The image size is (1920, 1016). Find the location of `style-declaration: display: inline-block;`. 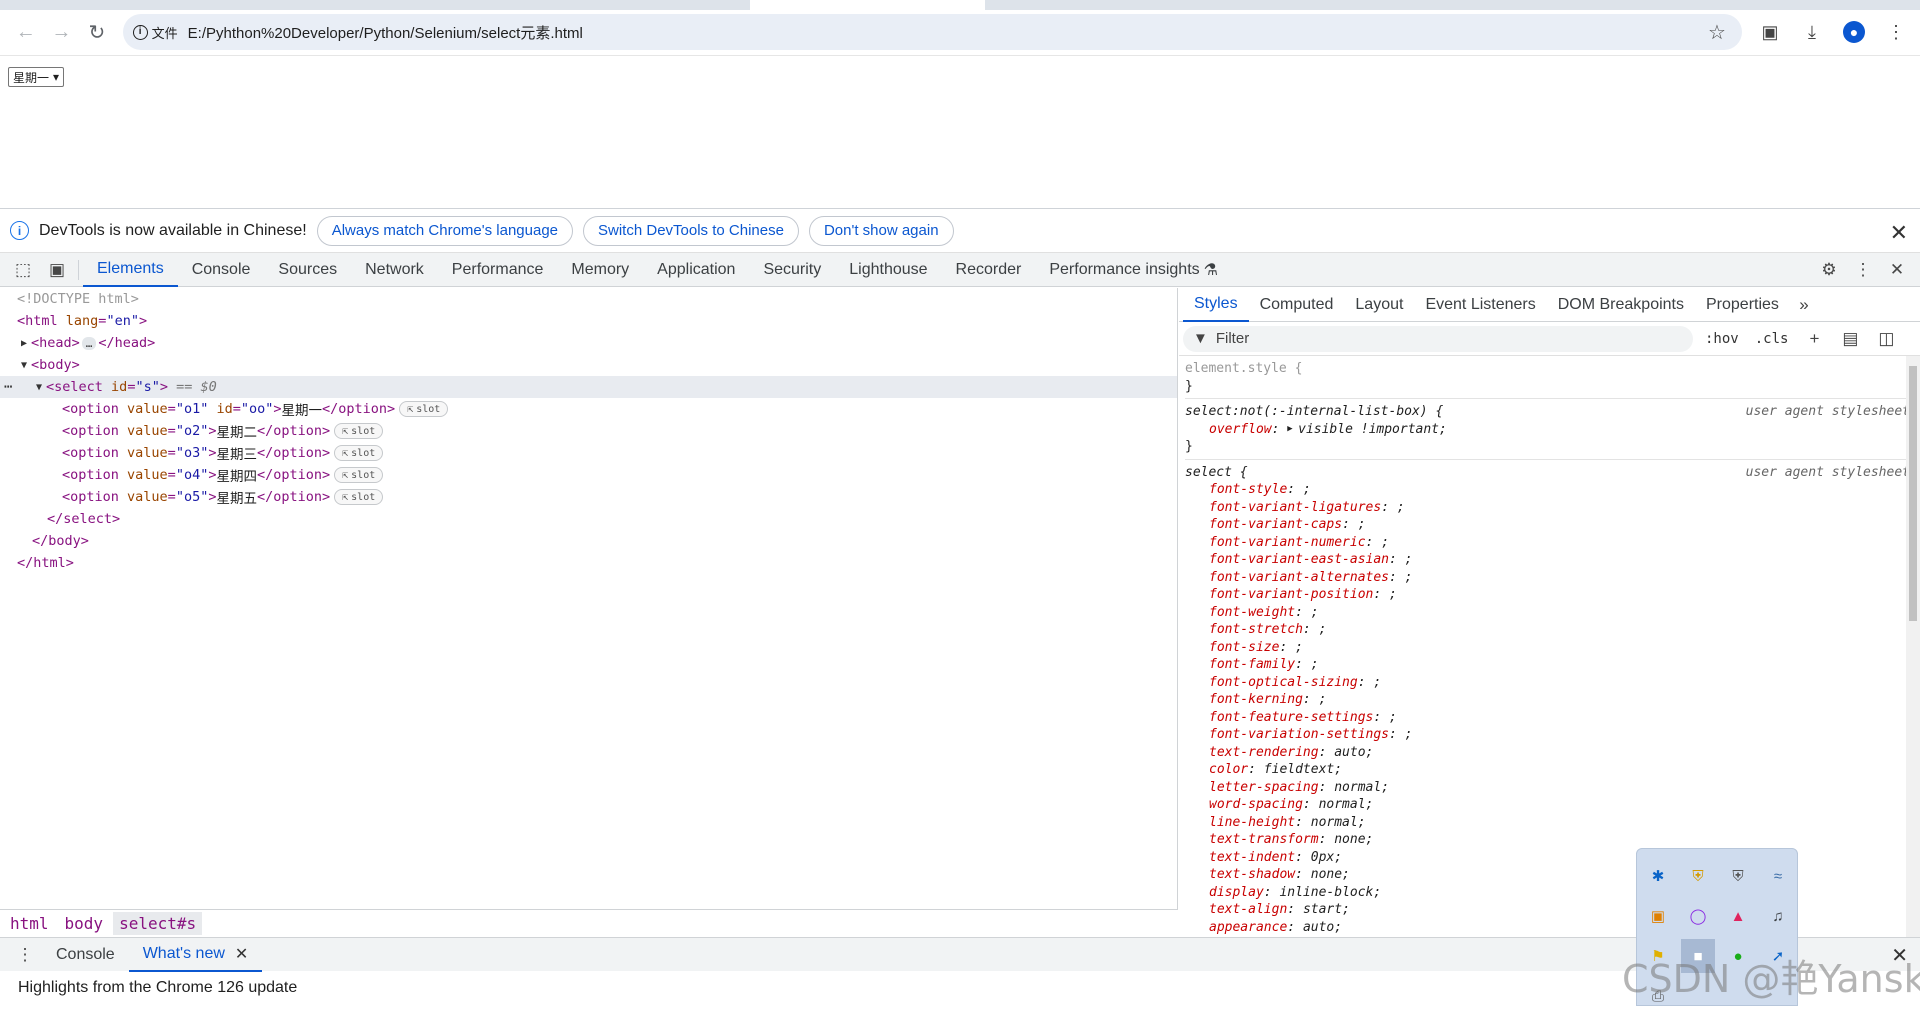

style-declaration: display: inline-block; is located at coordinates (1552, 893).